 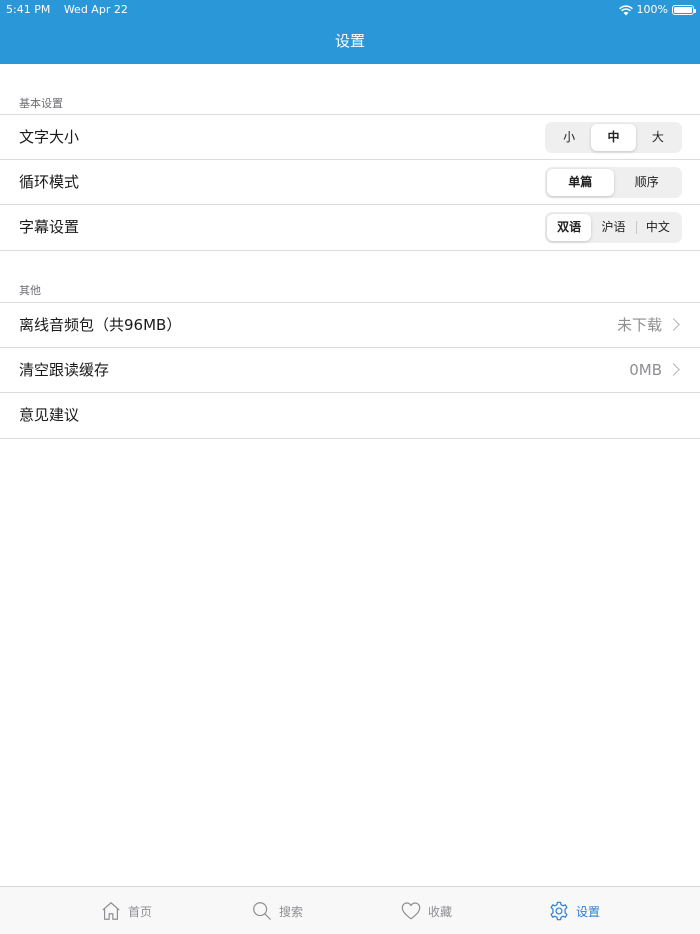 I want to click on subtitle-segmented-control: 双语 沪语 中文, so click(x=613, y=227).